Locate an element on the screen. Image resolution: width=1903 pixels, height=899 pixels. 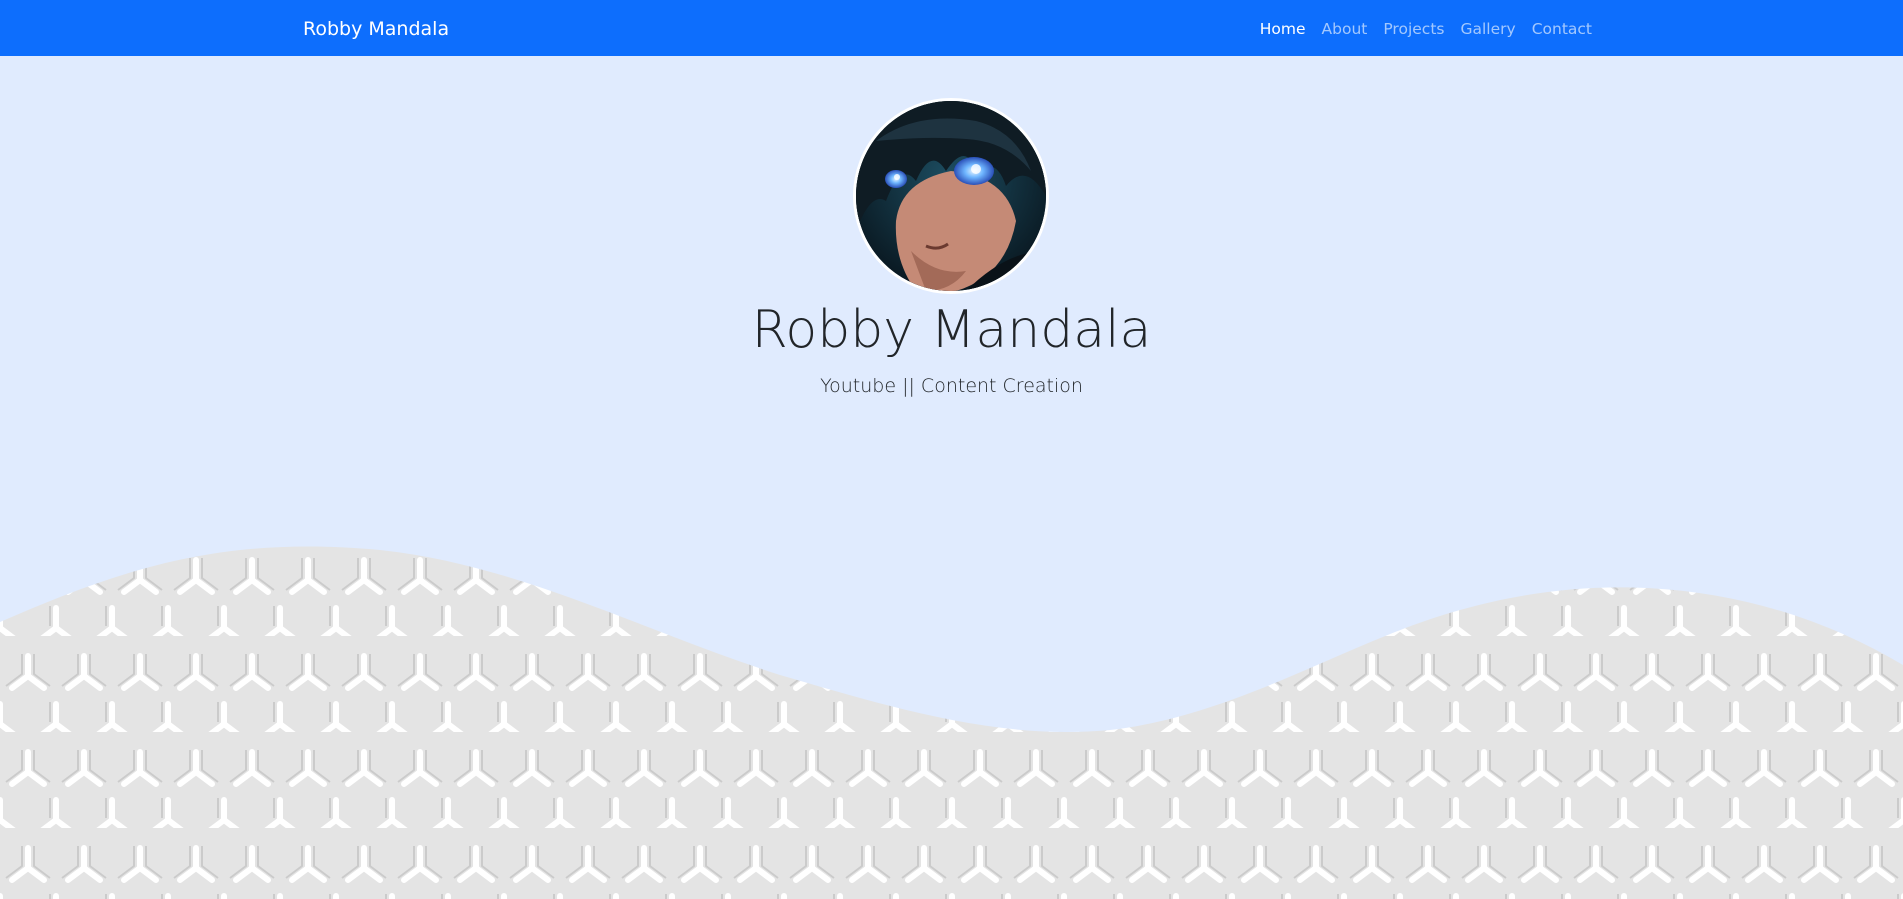
avatar is located at coordinates (951, 196).